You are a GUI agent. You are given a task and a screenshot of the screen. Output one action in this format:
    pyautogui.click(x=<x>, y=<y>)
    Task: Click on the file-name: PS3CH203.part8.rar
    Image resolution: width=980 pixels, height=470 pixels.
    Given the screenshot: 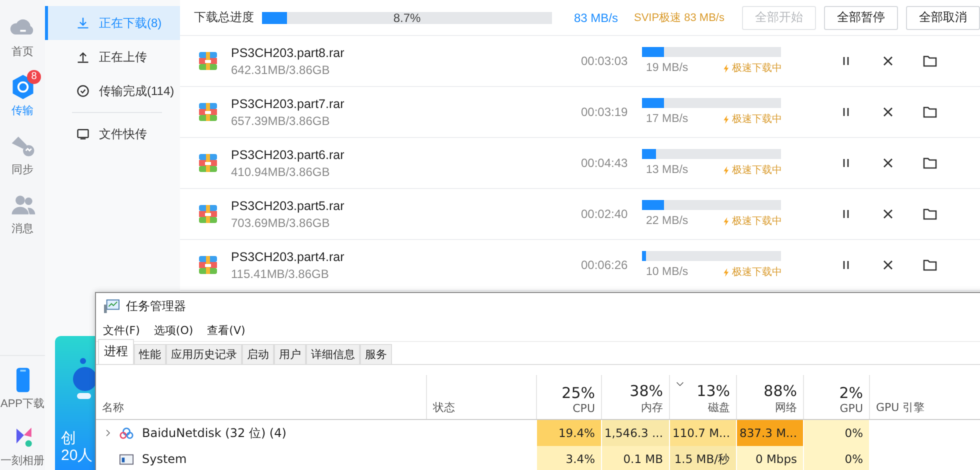 What is the action you would take?
    pyautogui.click(x=288, y=53)
    